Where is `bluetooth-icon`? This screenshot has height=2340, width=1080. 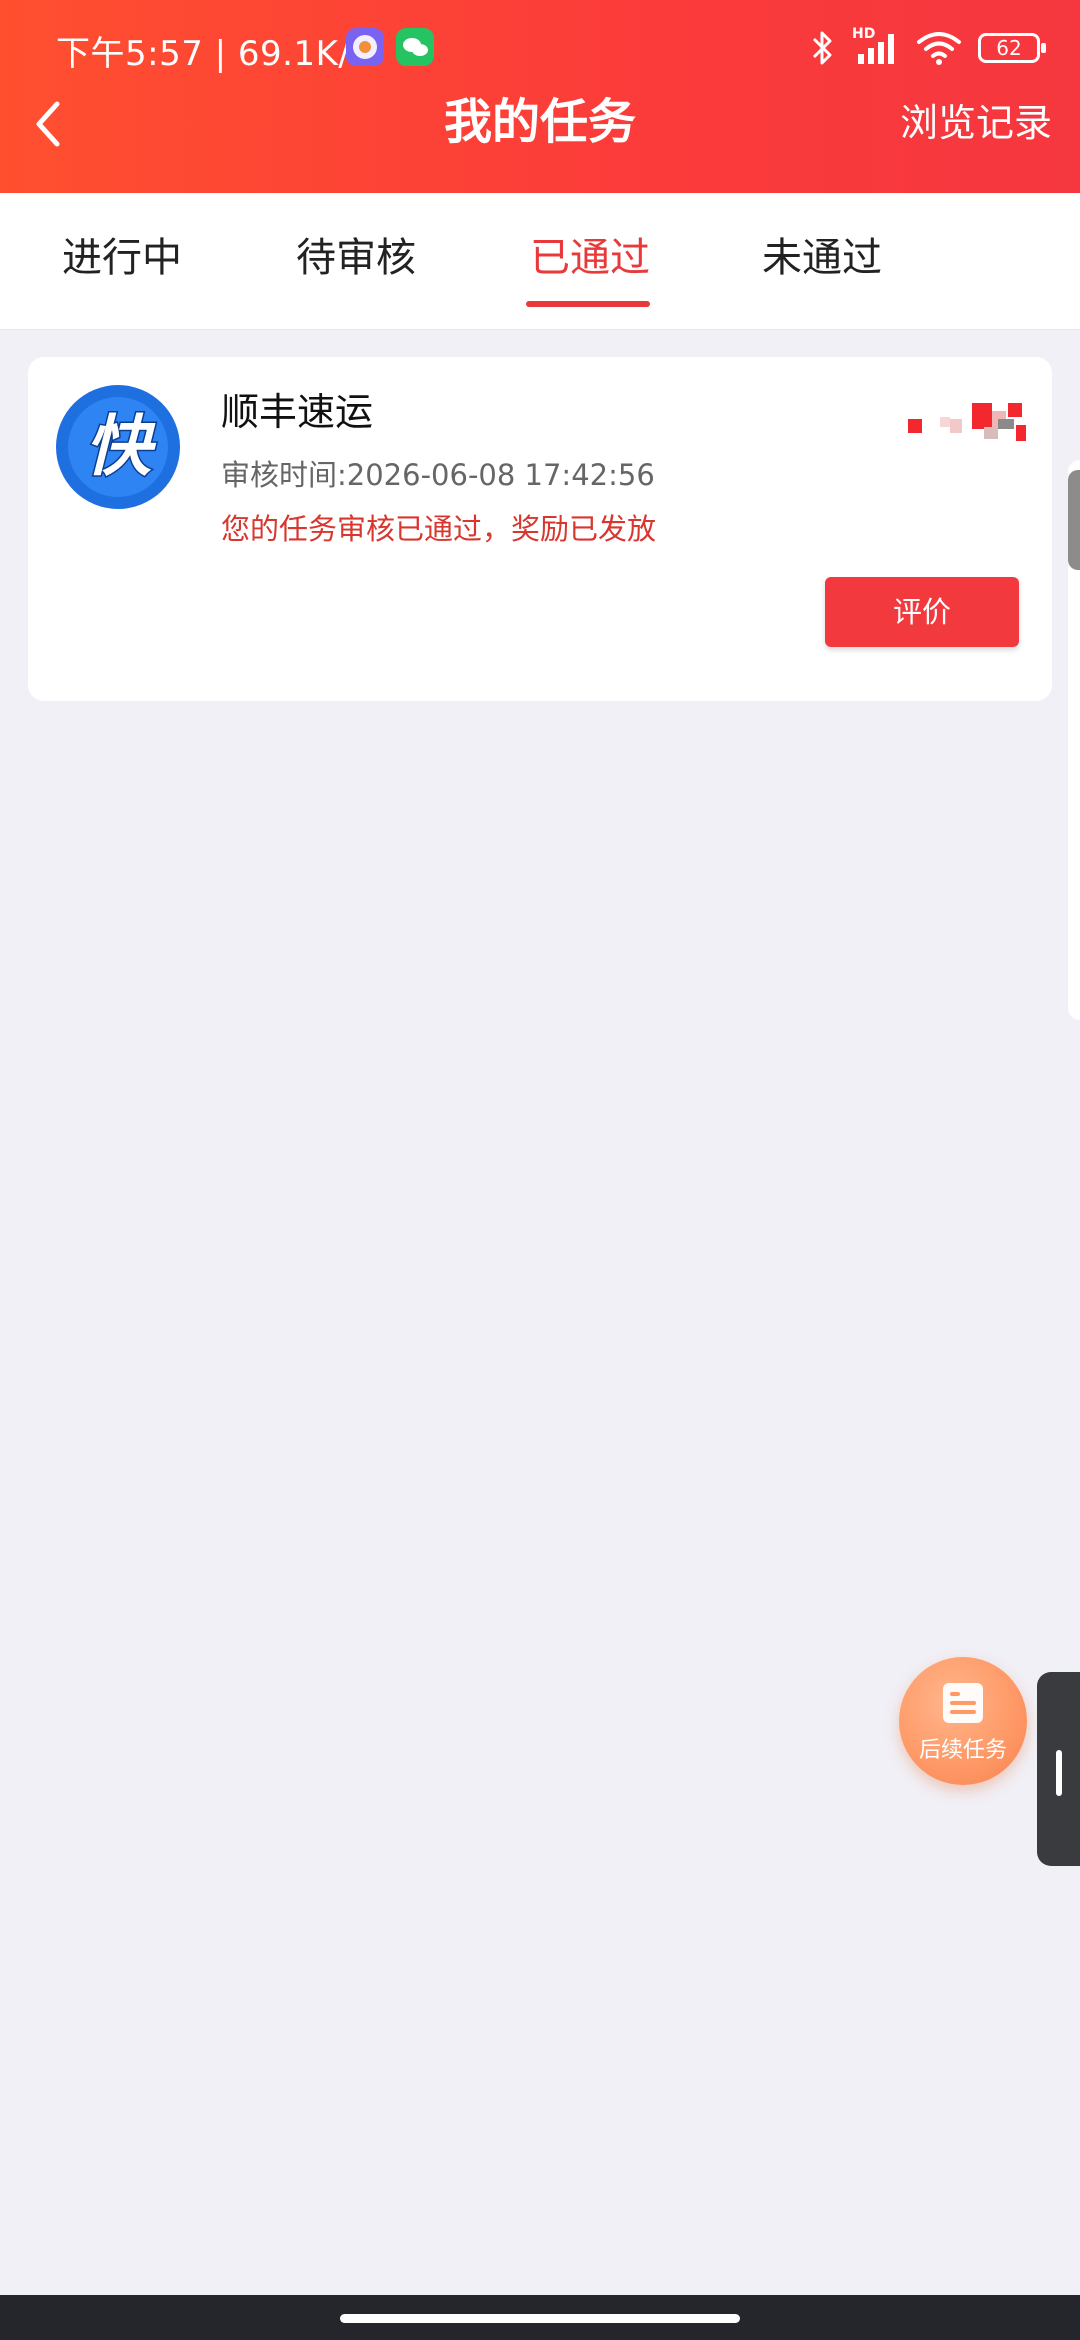 bluetooth-icon is located at coordinates (822, 48).